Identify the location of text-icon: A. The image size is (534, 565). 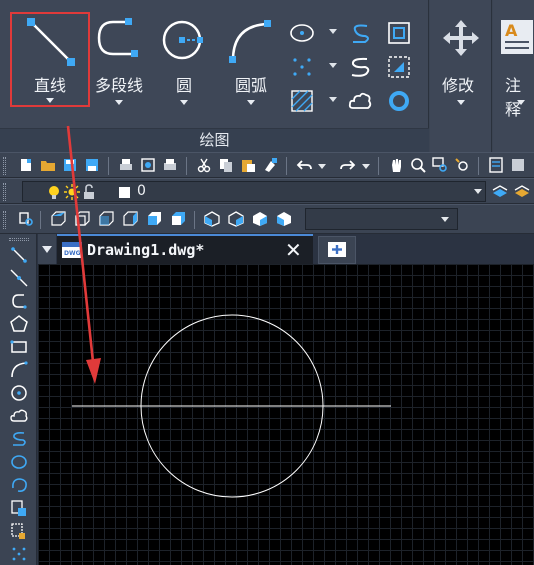
(517, 37).